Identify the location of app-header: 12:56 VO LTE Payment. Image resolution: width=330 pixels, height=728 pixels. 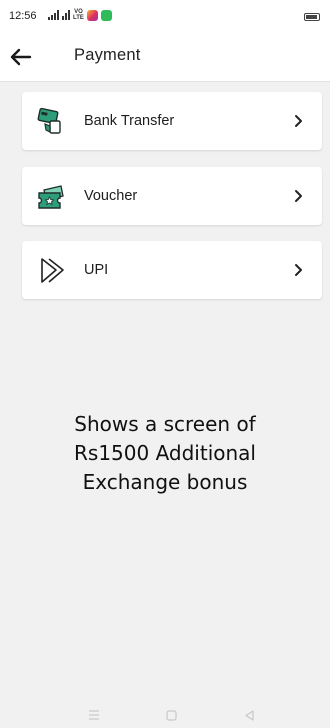
(165, 41).